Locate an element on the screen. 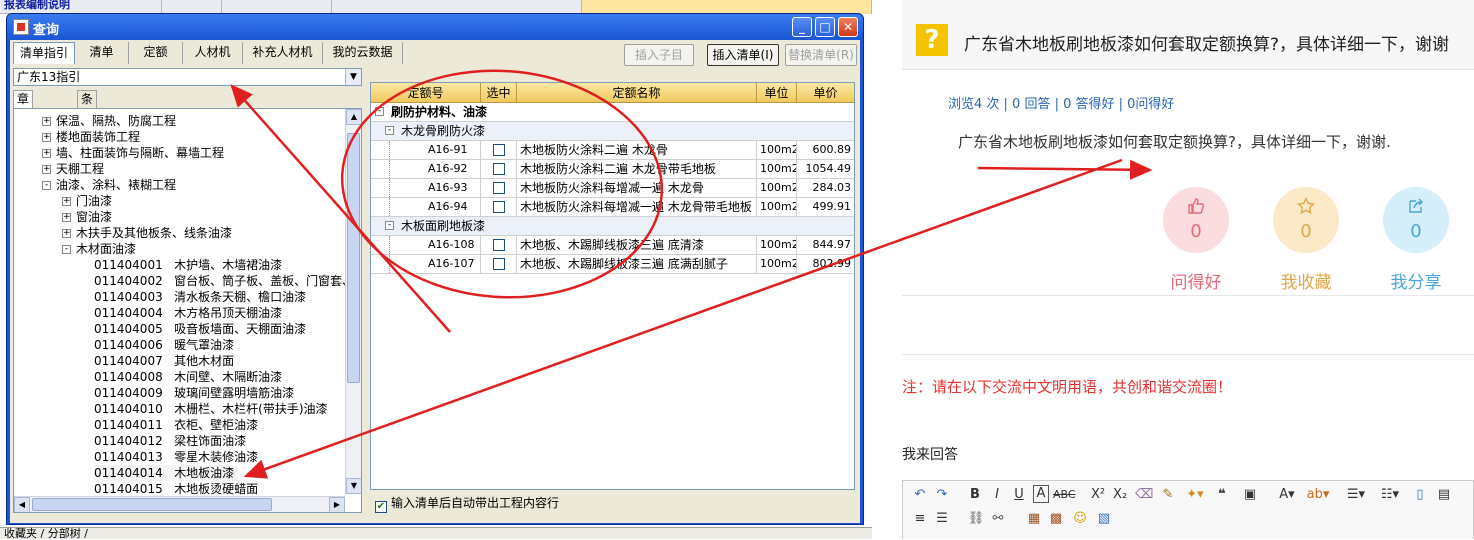 Image resolution: width=1474 pixels, height=540 pixels. close-button: ✕ is located at coordinates (848, 27).